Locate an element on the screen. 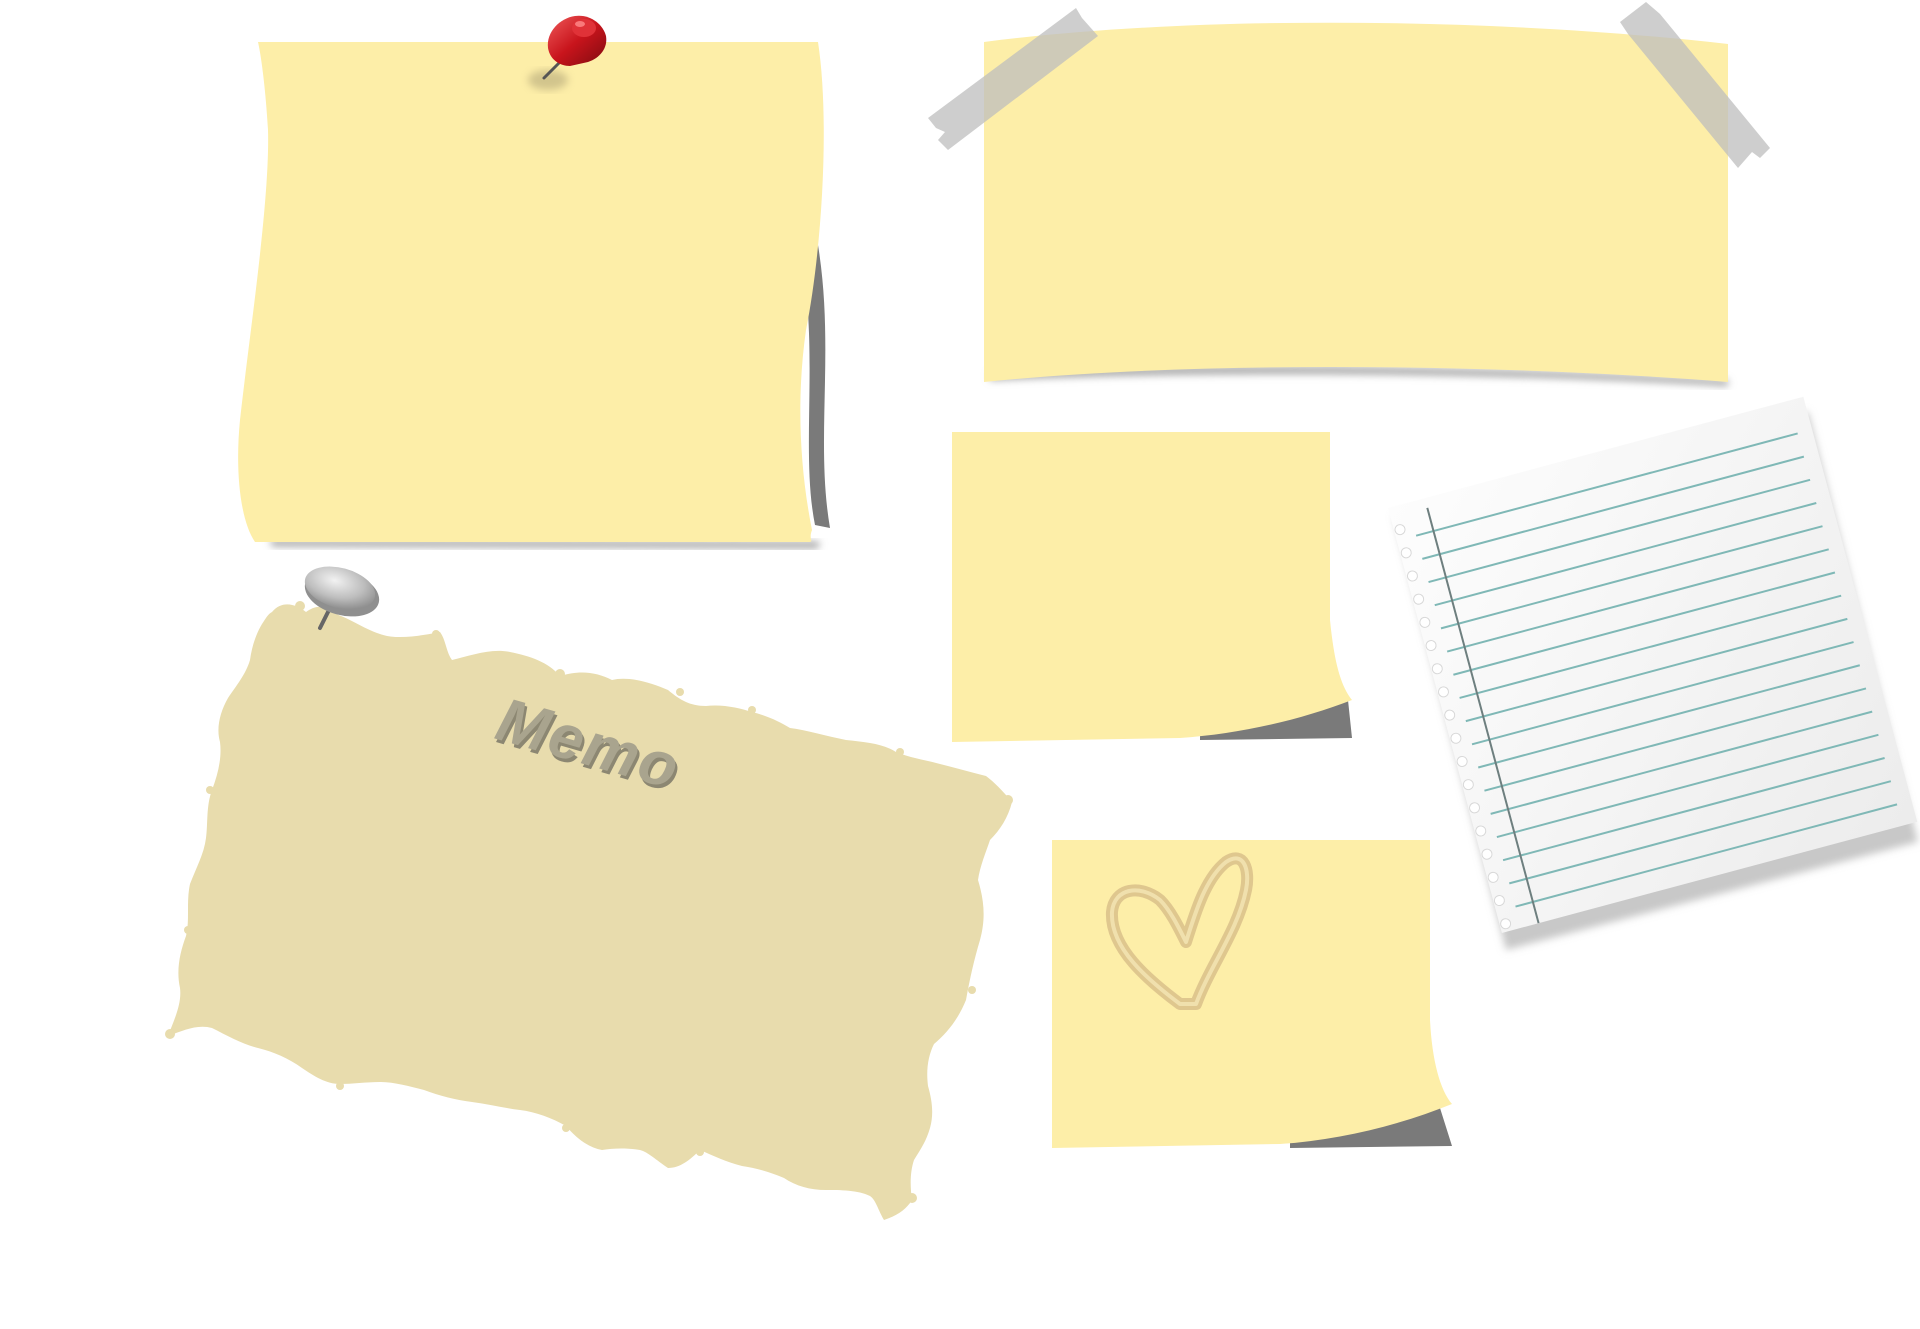 This screenshot has height=1329, width=1920. sticky-note-taped-paper is located at coordinates (1356, 202).